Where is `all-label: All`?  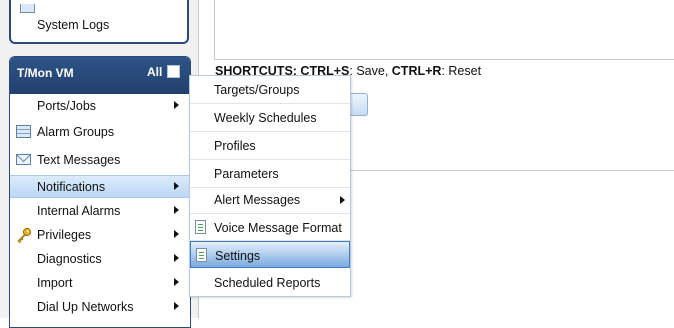 all-label: All is located at coordinates (155, 72).